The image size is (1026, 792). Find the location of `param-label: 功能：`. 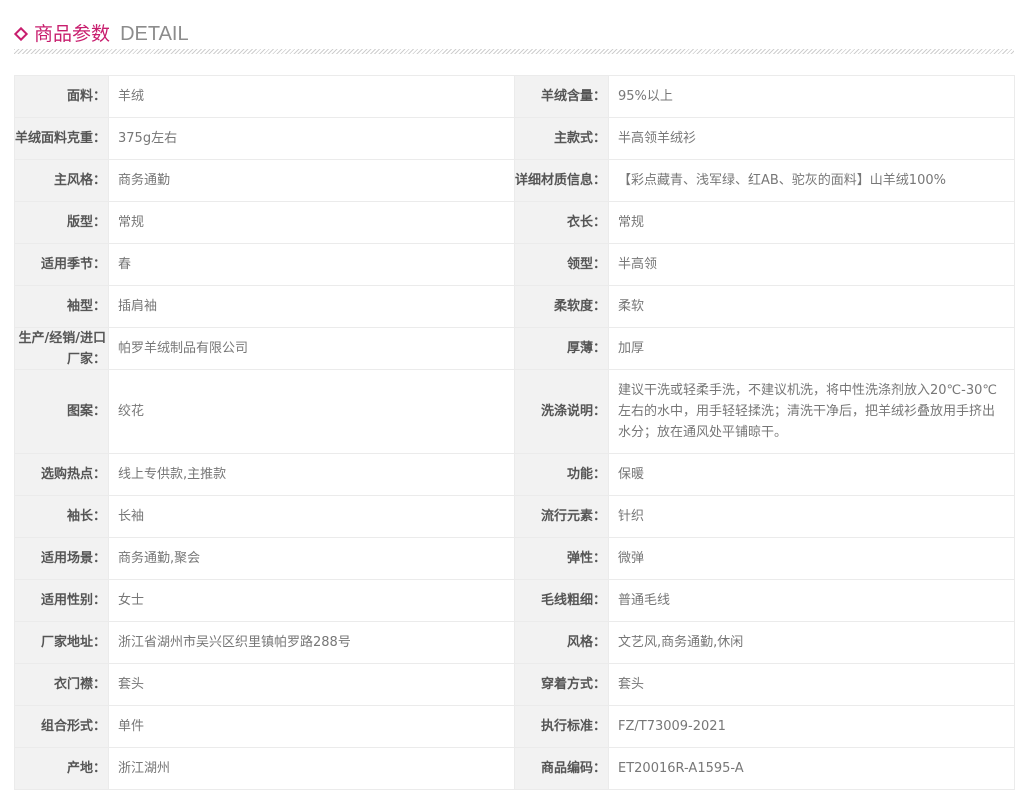

param-label: 功能： is located at coordinates (562, 474).